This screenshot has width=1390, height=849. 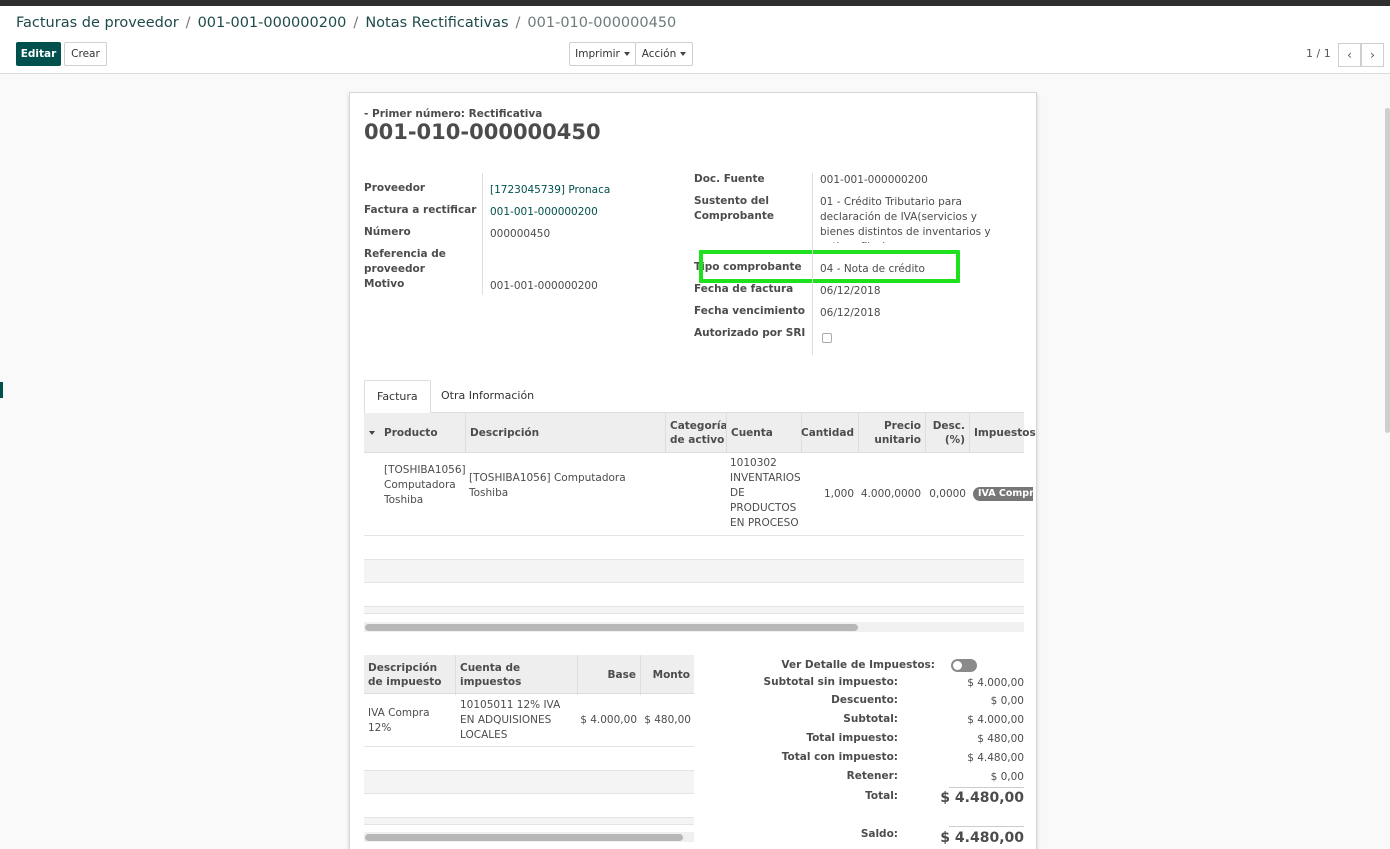 What do you see at coordinates (829, 266) in the screenshot?
I see `highlight-box` at bounding box center [829, 266].